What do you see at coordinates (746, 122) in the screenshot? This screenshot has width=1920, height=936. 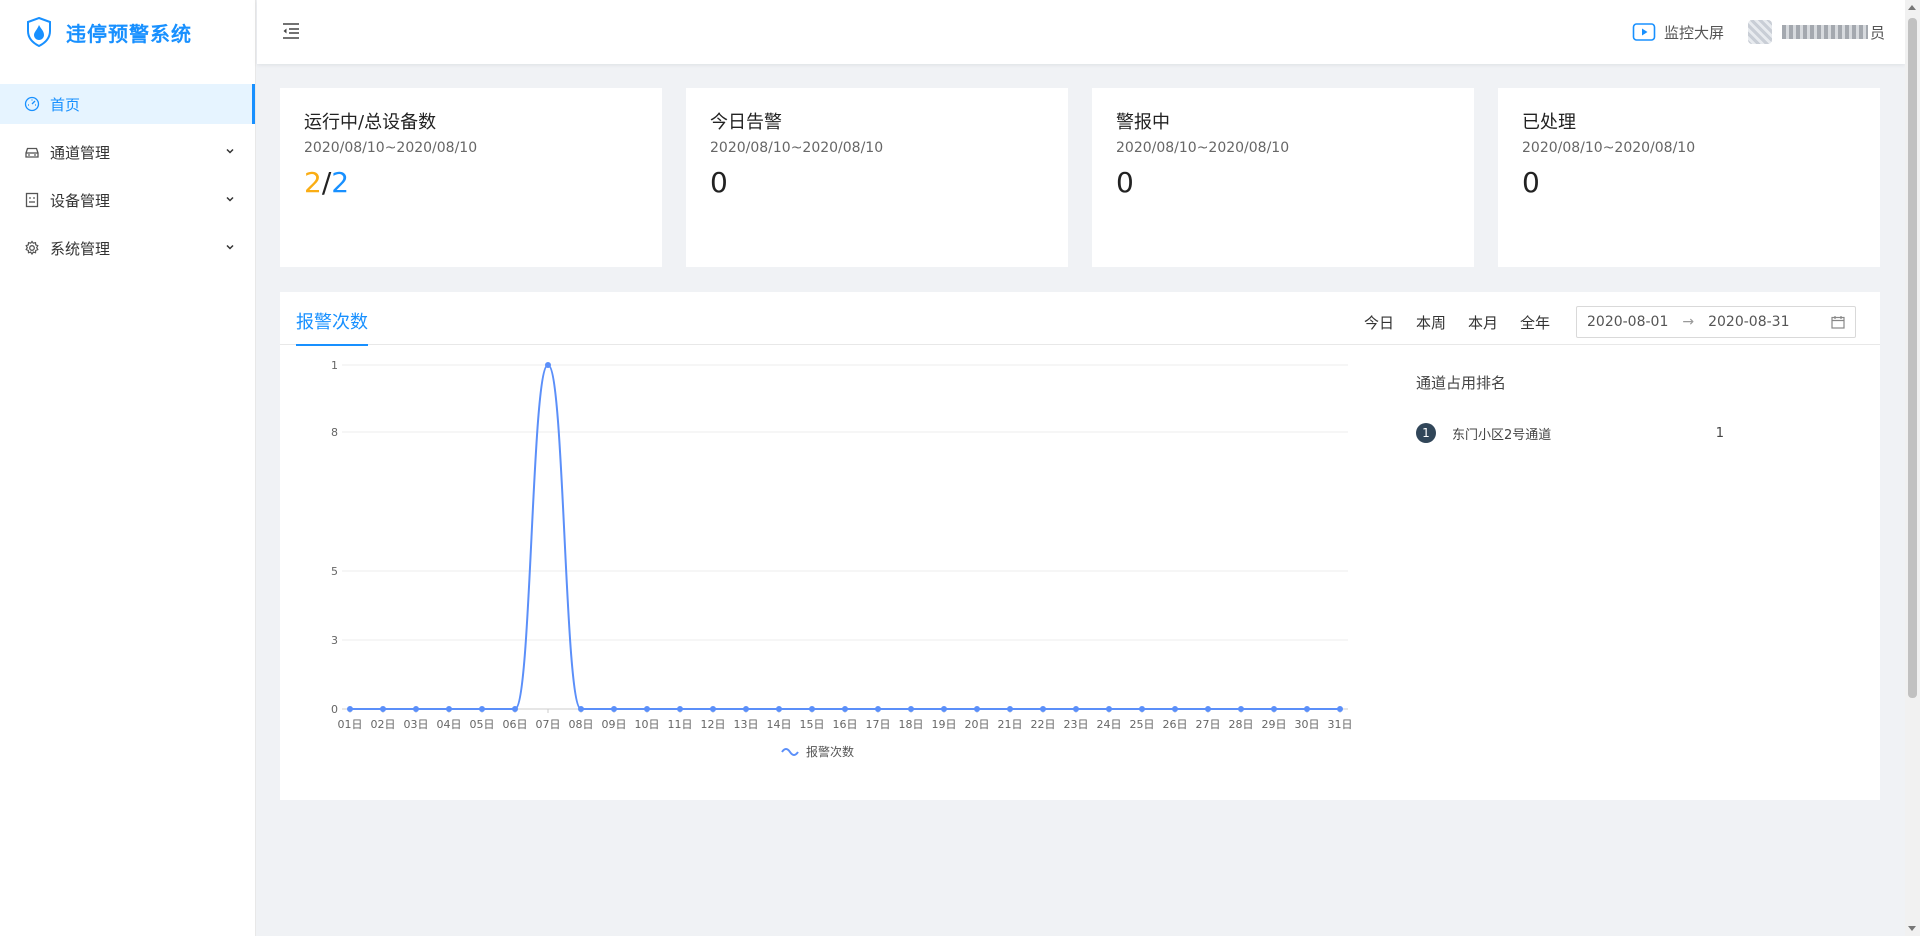 I see `card-title: 今日告警` at bounding box center [746, 122].